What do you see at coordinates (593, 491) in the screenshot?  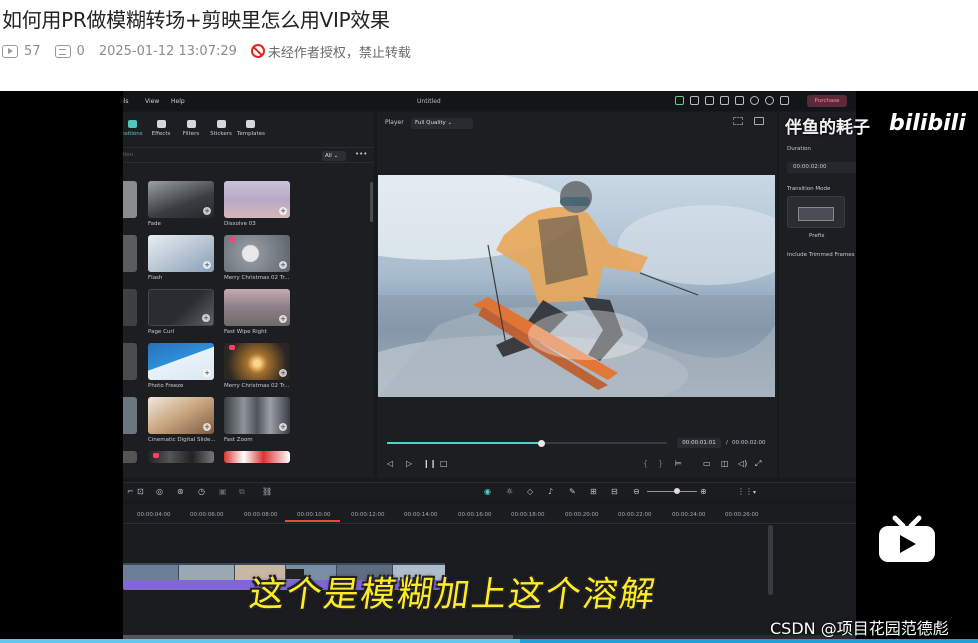 I see `pip-icon: ⊞` at bounding box center [593, 491].